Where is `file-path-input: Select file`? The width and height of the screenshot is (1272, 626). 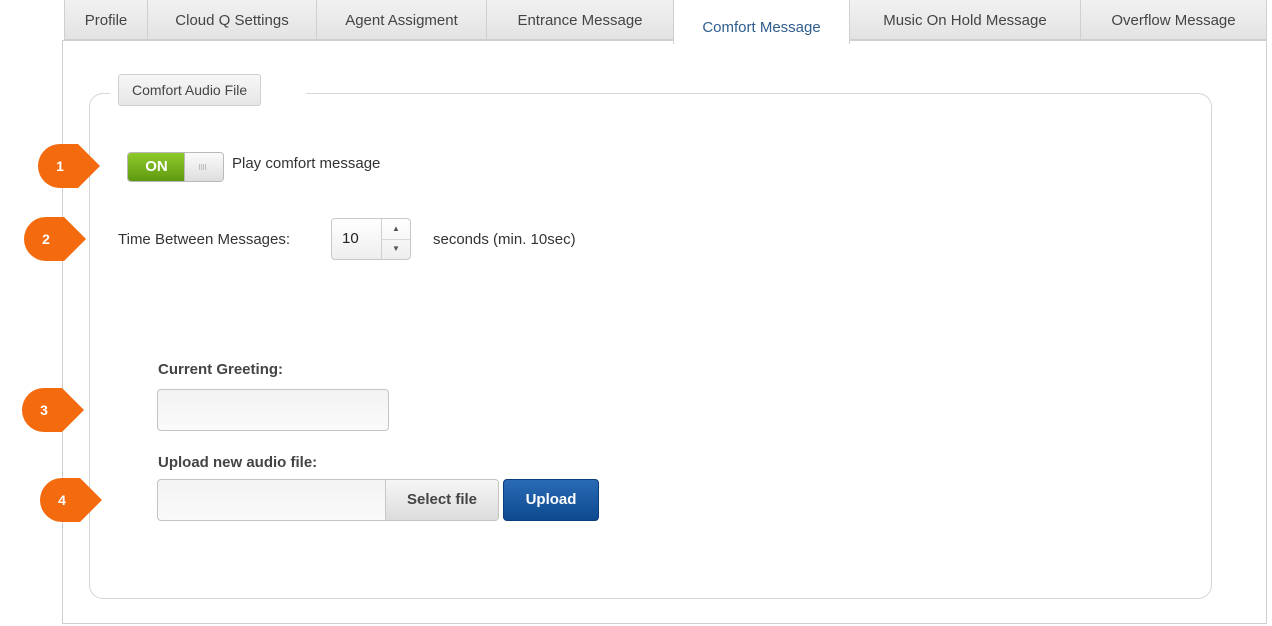 file-path-input: Select file is located at coordinates (328, 500).